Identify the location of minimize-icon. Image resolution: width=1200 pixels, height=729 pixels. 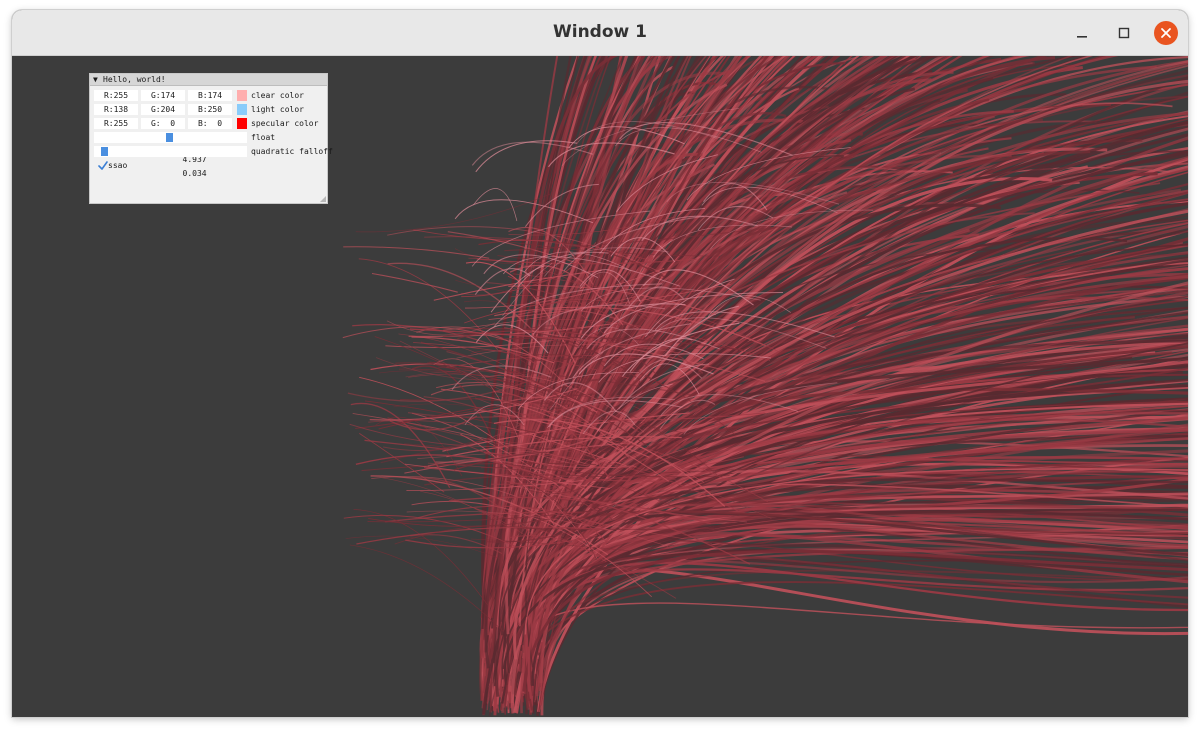
(1082, 37).